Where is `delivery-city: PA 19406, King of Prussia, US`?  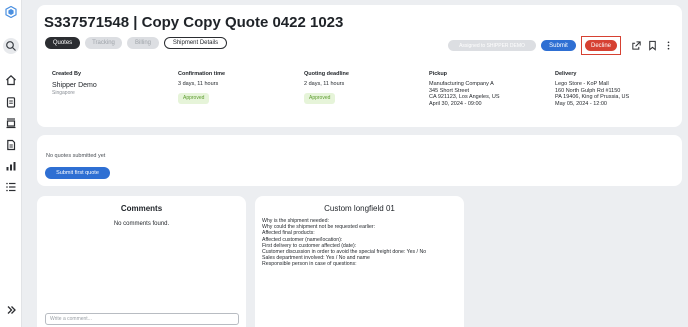
delivery-city: PA 19406, King of Prussia, US is located at coordinates (592, 97).